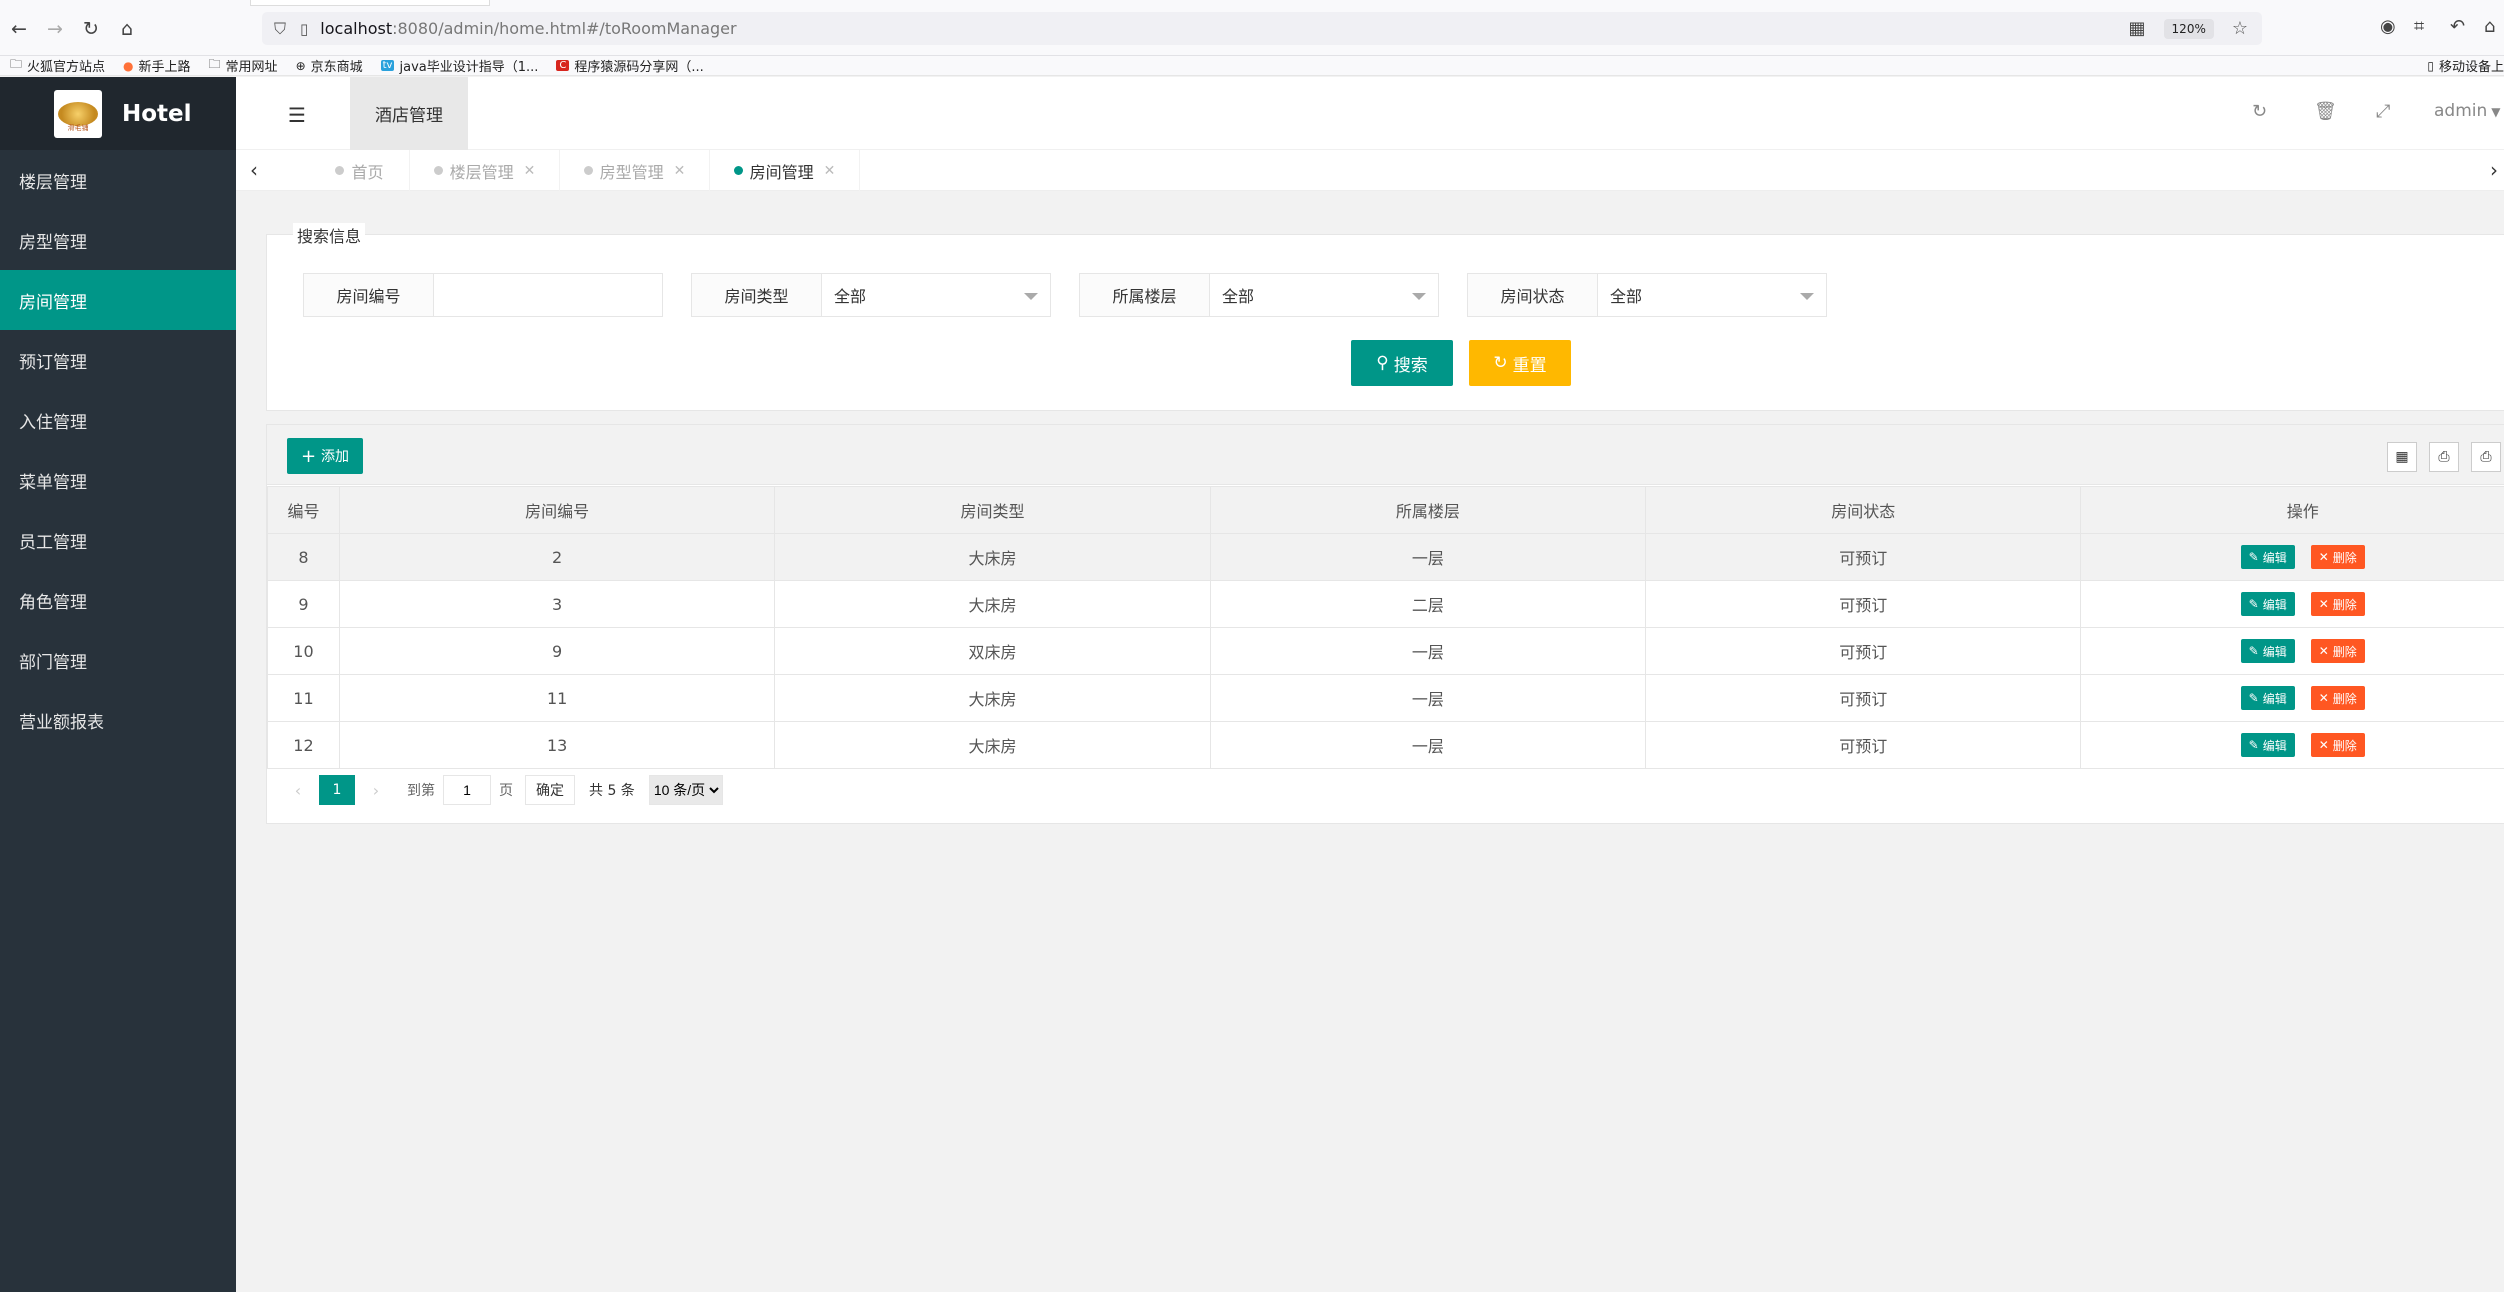  I want to click on sidebar-item-department: 部门管理, so click(118, 660).